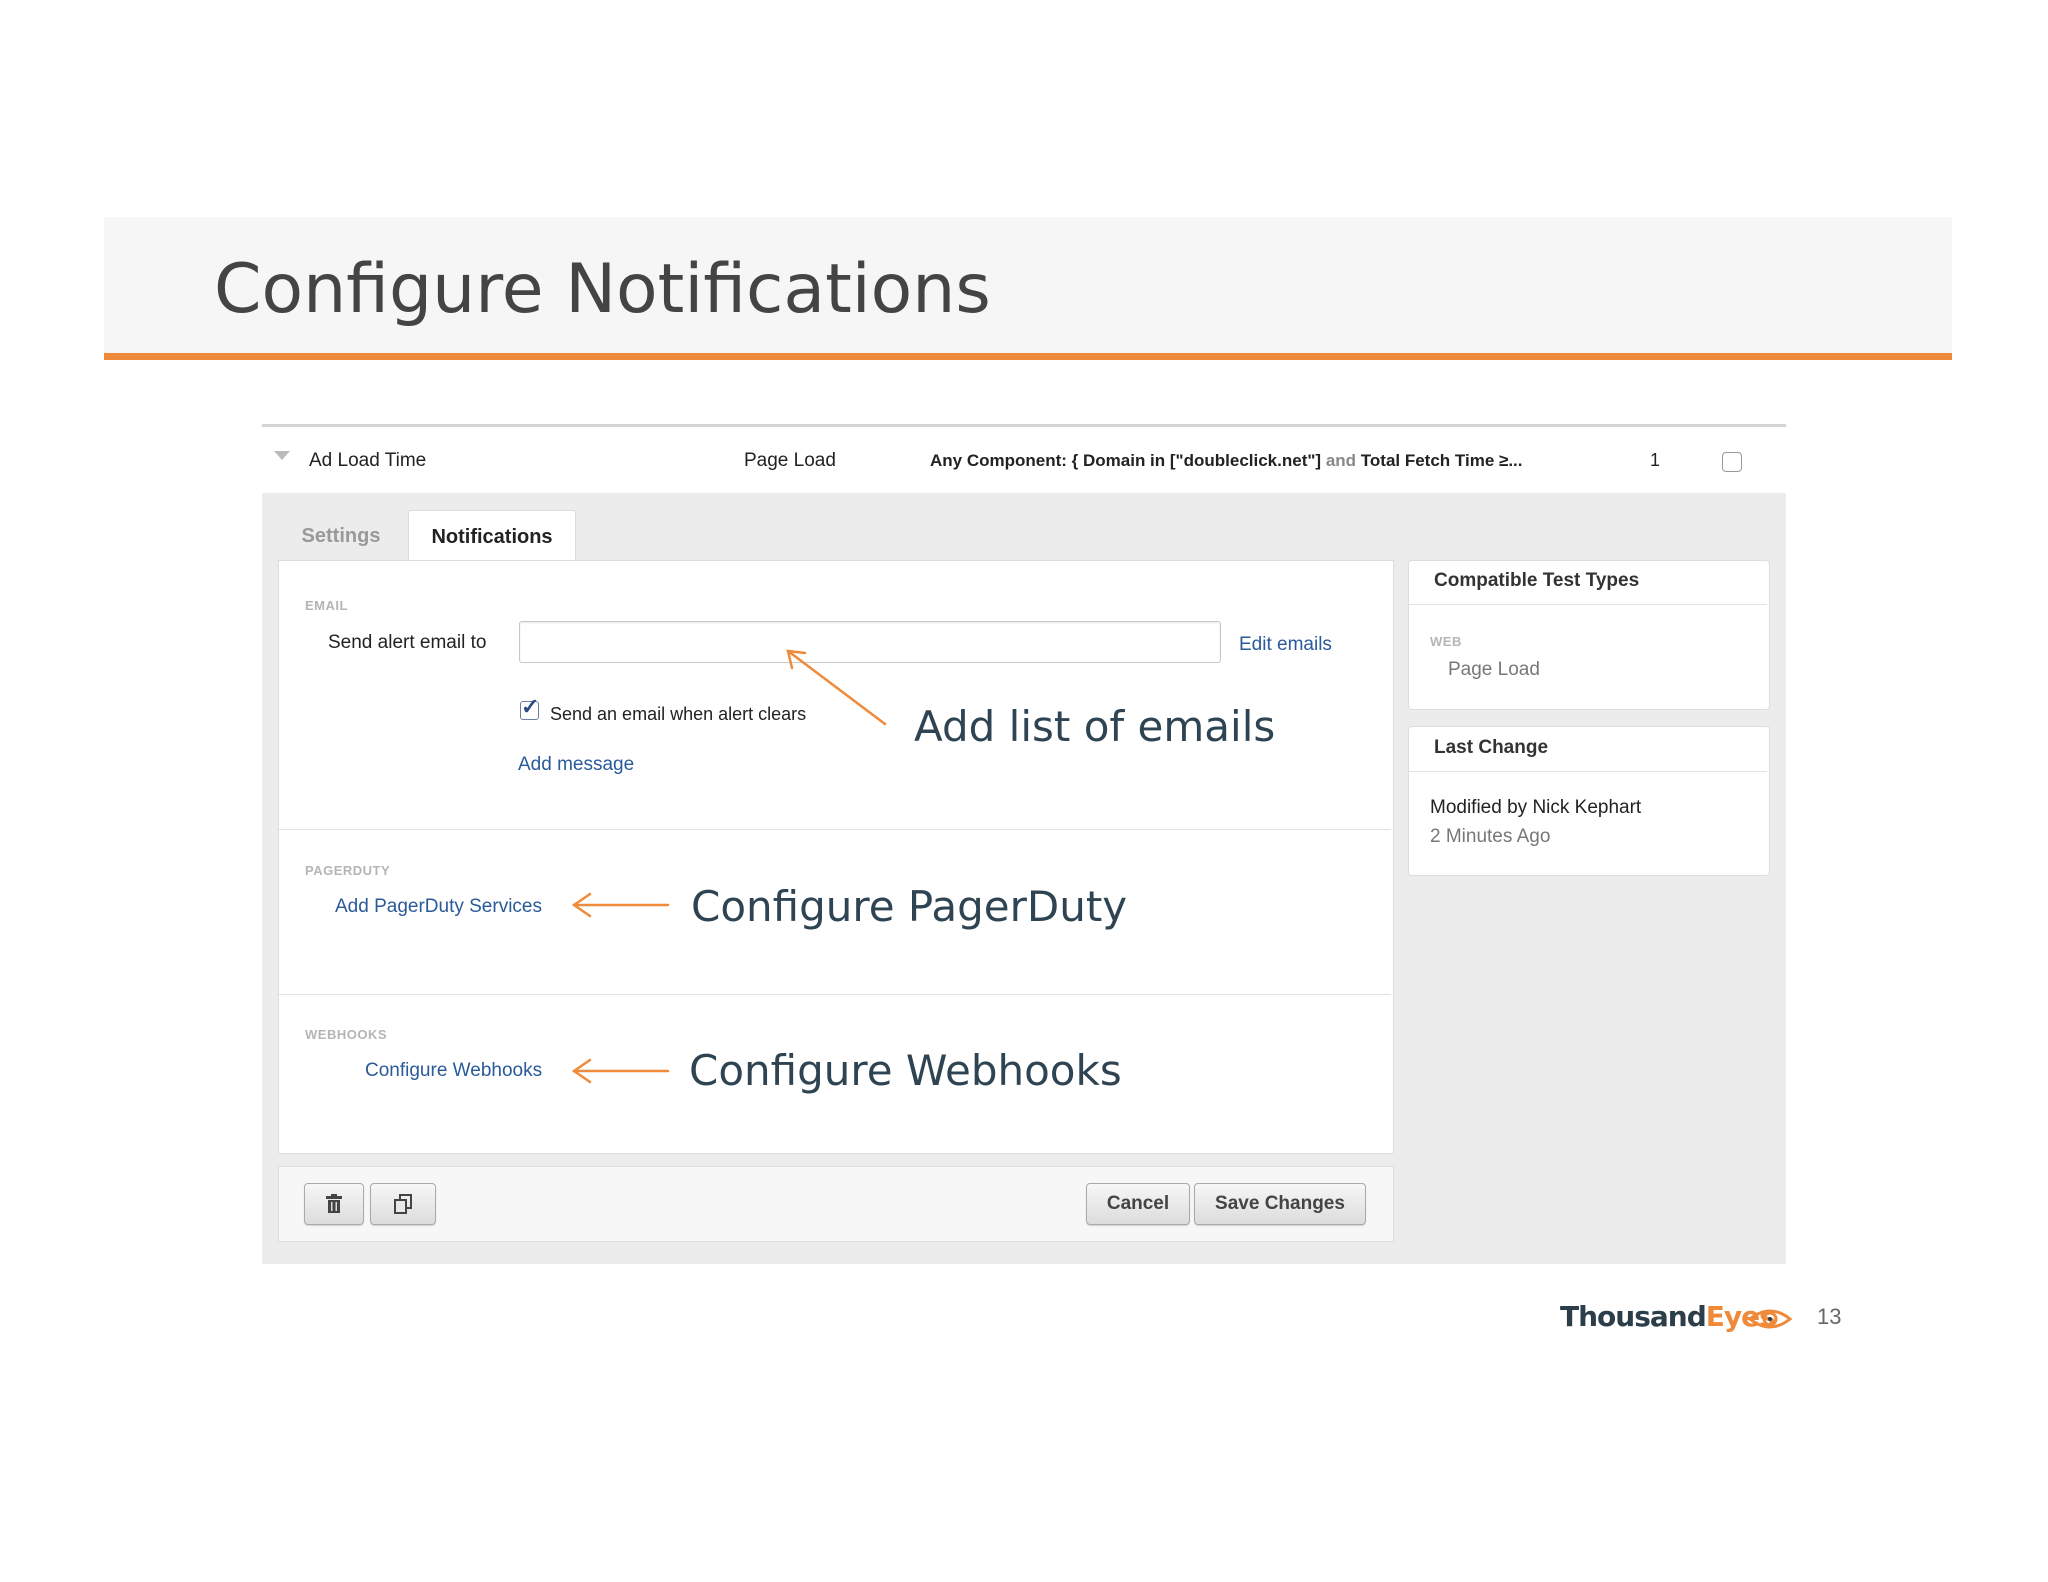  What do you see at coordinates (1536, 807) in the screenshot?
I see `modified-by: Modified by Nick Kephart` at bounding box center [1536, 807].